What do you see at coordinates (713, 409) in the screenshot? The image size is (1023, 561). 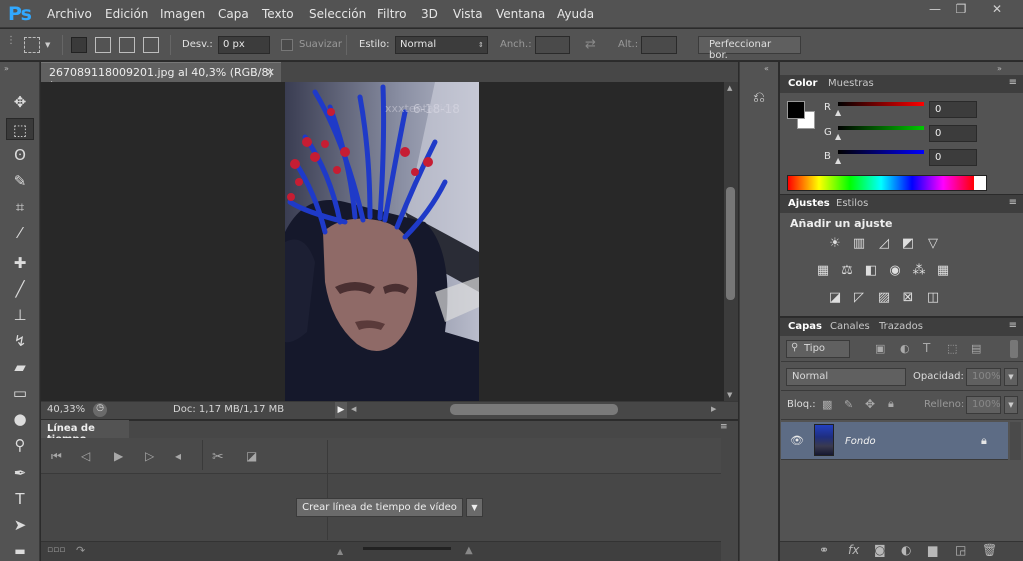 I see `scroll-right-icon: ▶` at bounding box center [713, 409].